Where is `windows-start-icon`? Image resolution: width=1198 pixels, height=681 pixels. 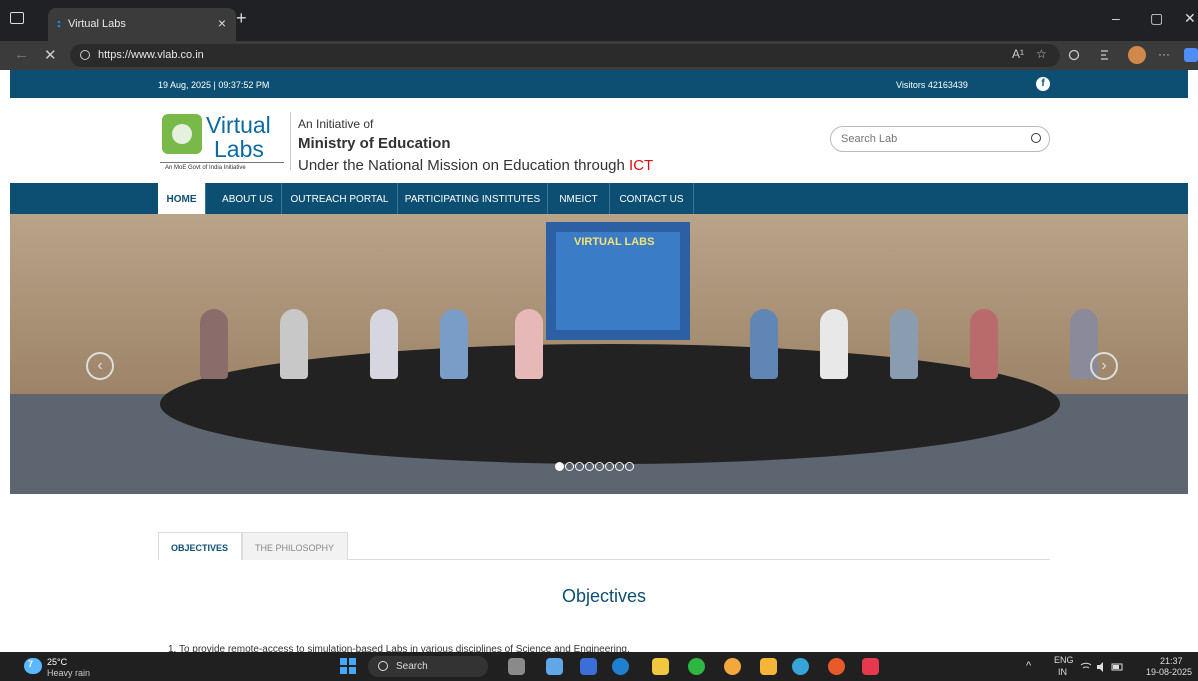 windows-start-icon is located at coordinates (348, 666).